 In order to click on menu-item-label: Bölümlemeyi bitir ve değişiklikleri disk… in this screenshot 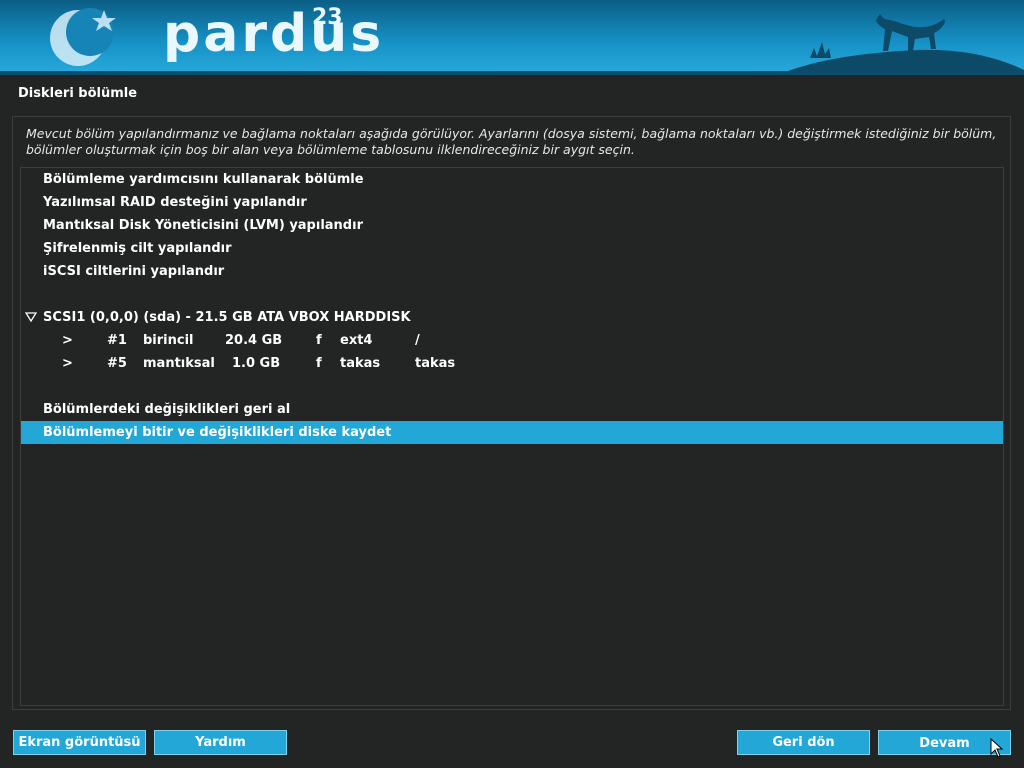, I will do `click(217, 432)`.